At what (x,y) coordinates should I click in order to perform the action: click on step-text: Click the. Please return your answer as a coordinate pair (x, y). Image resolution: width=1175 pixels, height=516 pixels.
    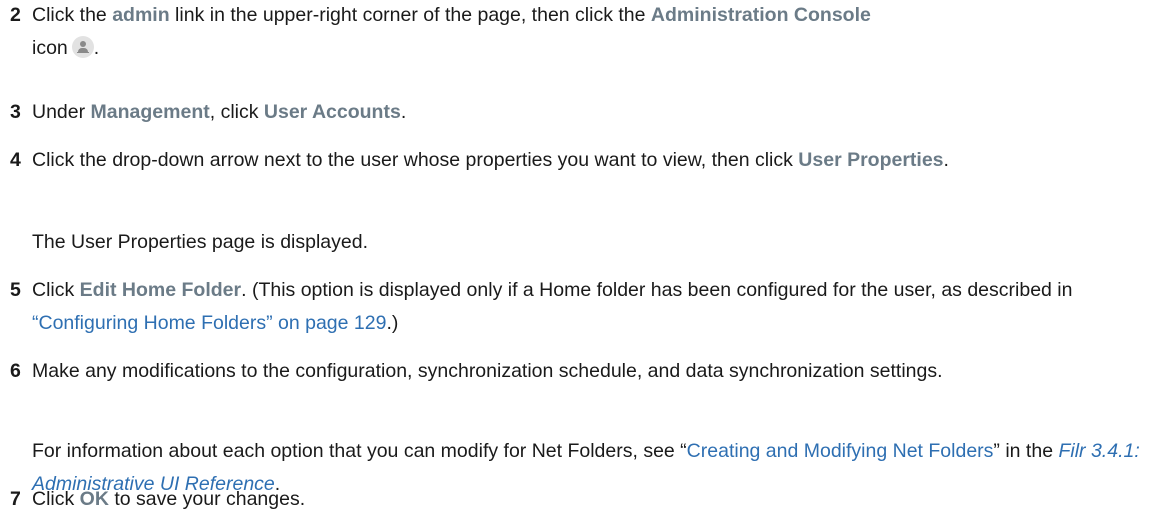
    Looking at the image, I should click on (72, 15).